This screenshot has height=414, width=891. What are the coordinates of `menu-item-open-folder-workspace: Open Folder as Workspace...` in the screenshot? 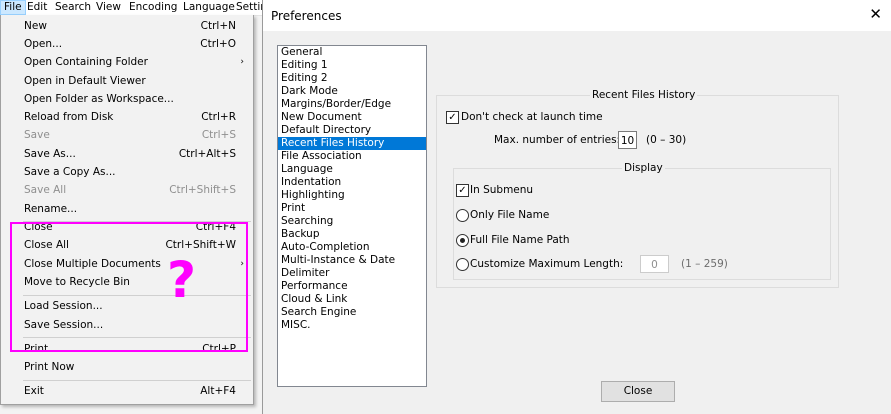 It's located at (127, 99).